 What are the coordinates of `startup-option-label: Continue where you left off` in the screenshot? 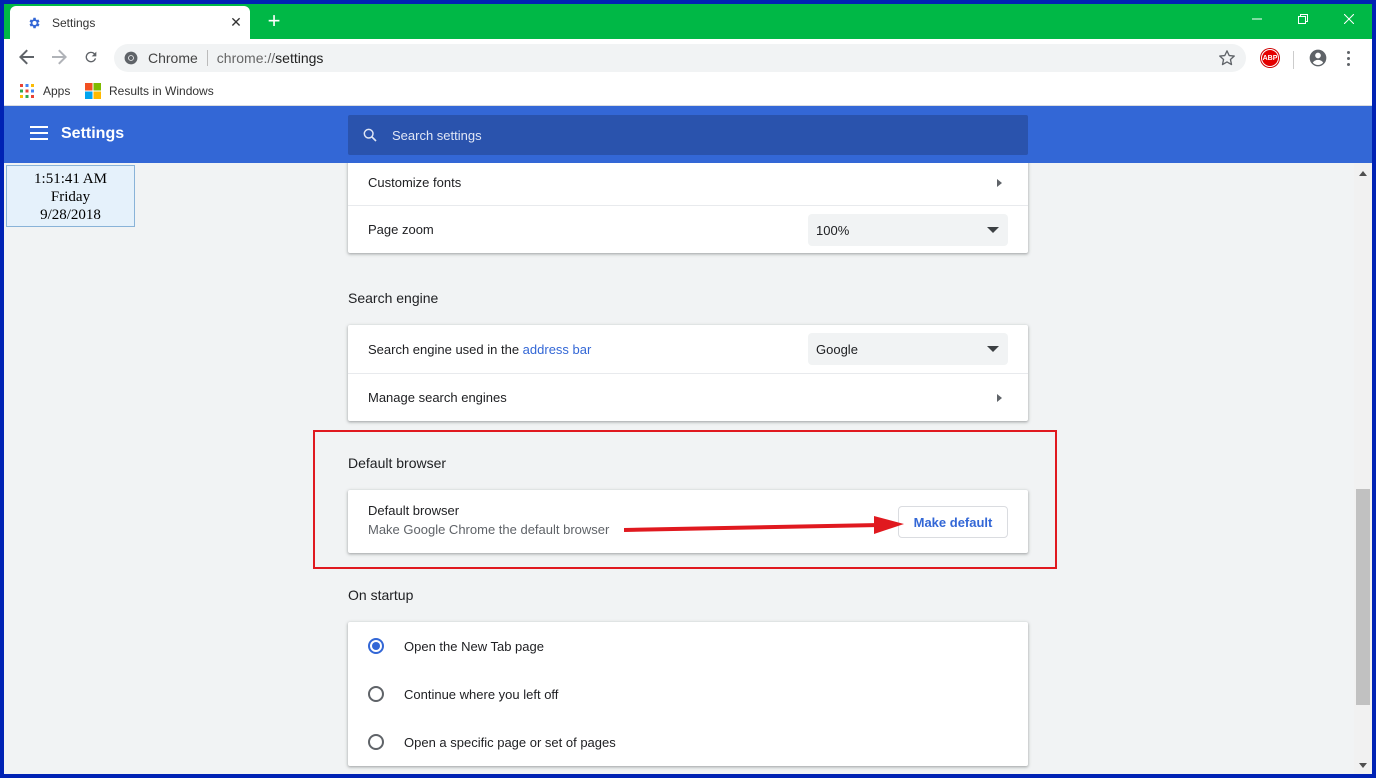 It's located at (481, 694).